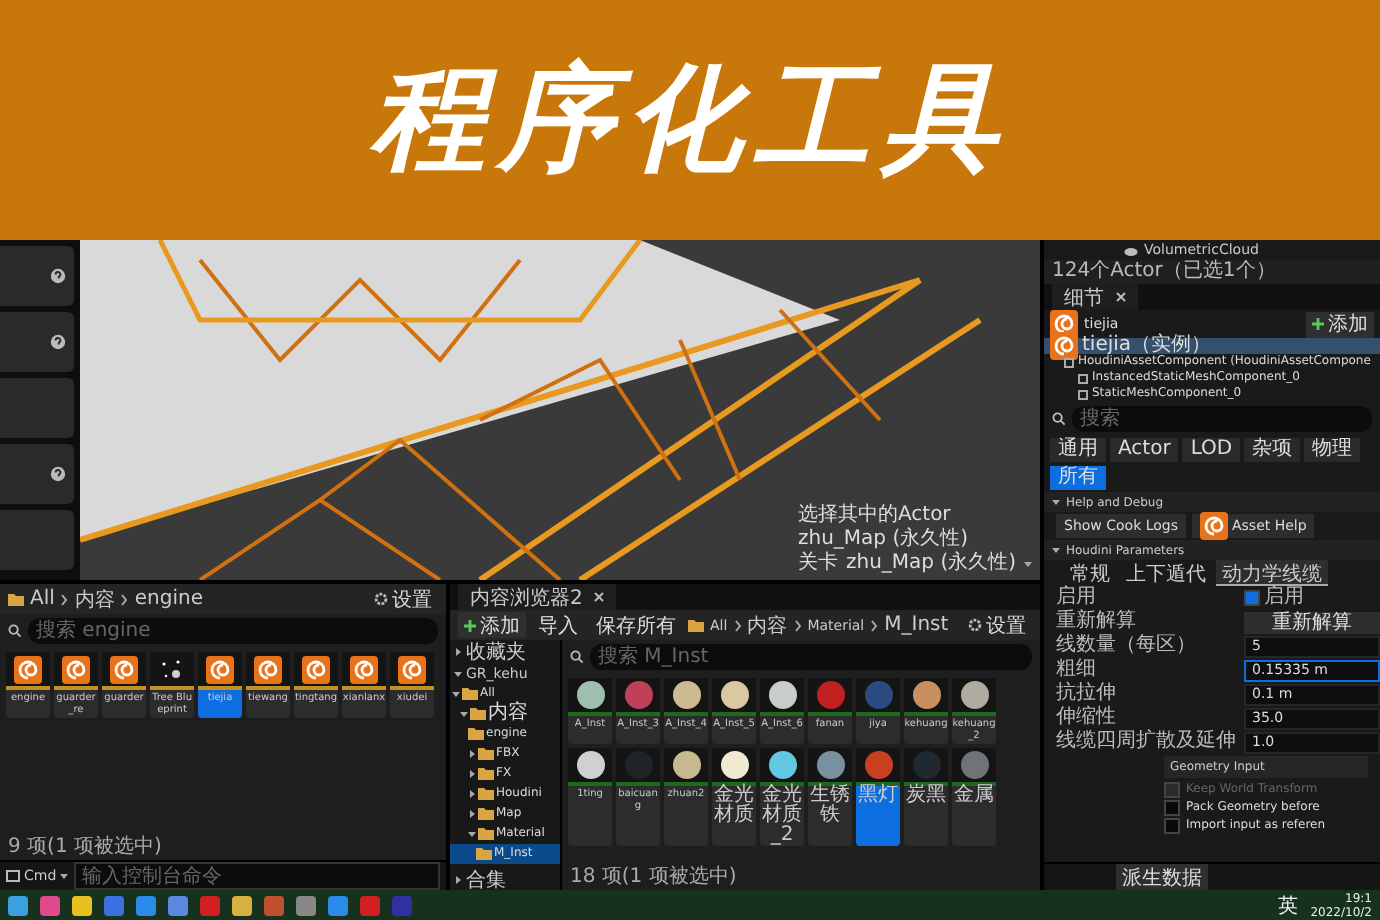  What do you see at coordinates (505, 879) in the screenshot?
I see `collections-header: 合集` at bounding box center [505, 879].